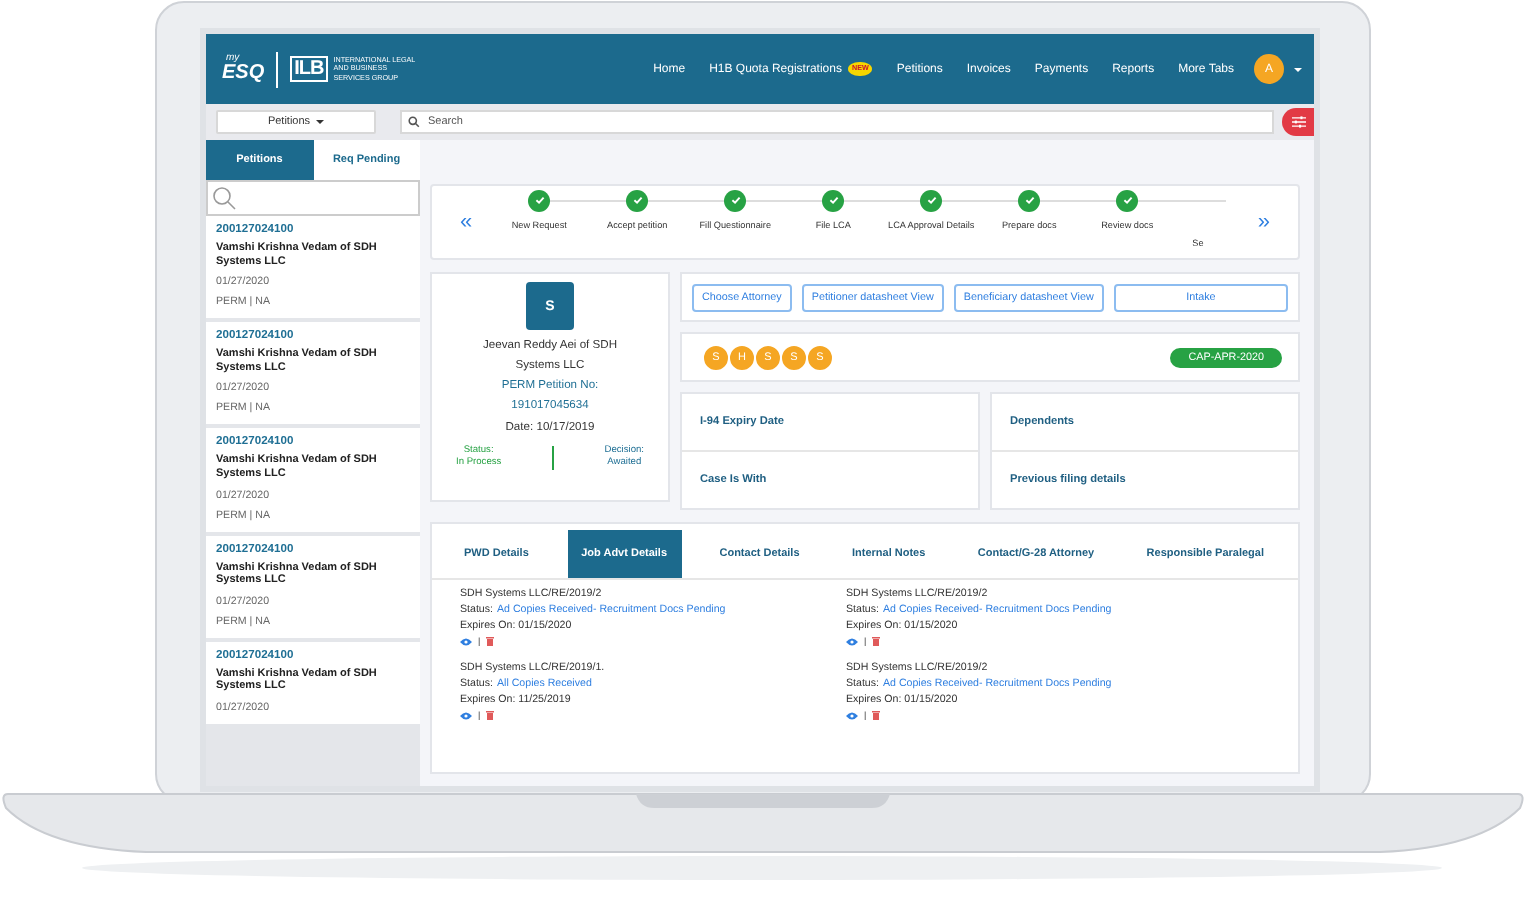 The height and width of the screenshot is (898, 1526). Describe the element at coordinates (1298, 69) in the screenshot. I see `caret-icon` at that location.